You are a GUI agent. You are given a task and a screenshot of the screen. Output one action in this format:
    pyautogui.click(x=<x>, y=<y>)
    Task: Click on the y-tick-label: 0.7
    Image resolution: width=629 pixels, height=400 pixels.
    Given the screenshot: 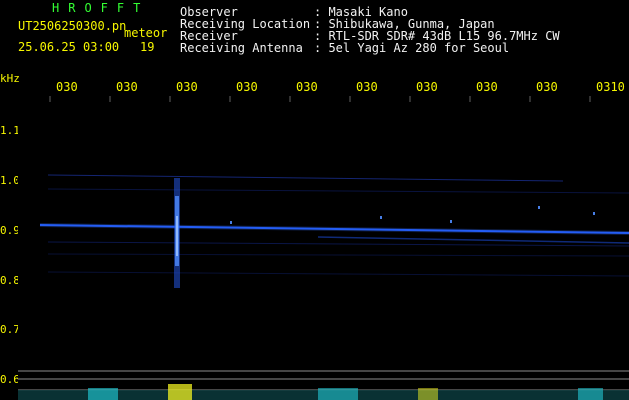 What is the action you would take?
    pyautogui.click(x=10, y=329)
    